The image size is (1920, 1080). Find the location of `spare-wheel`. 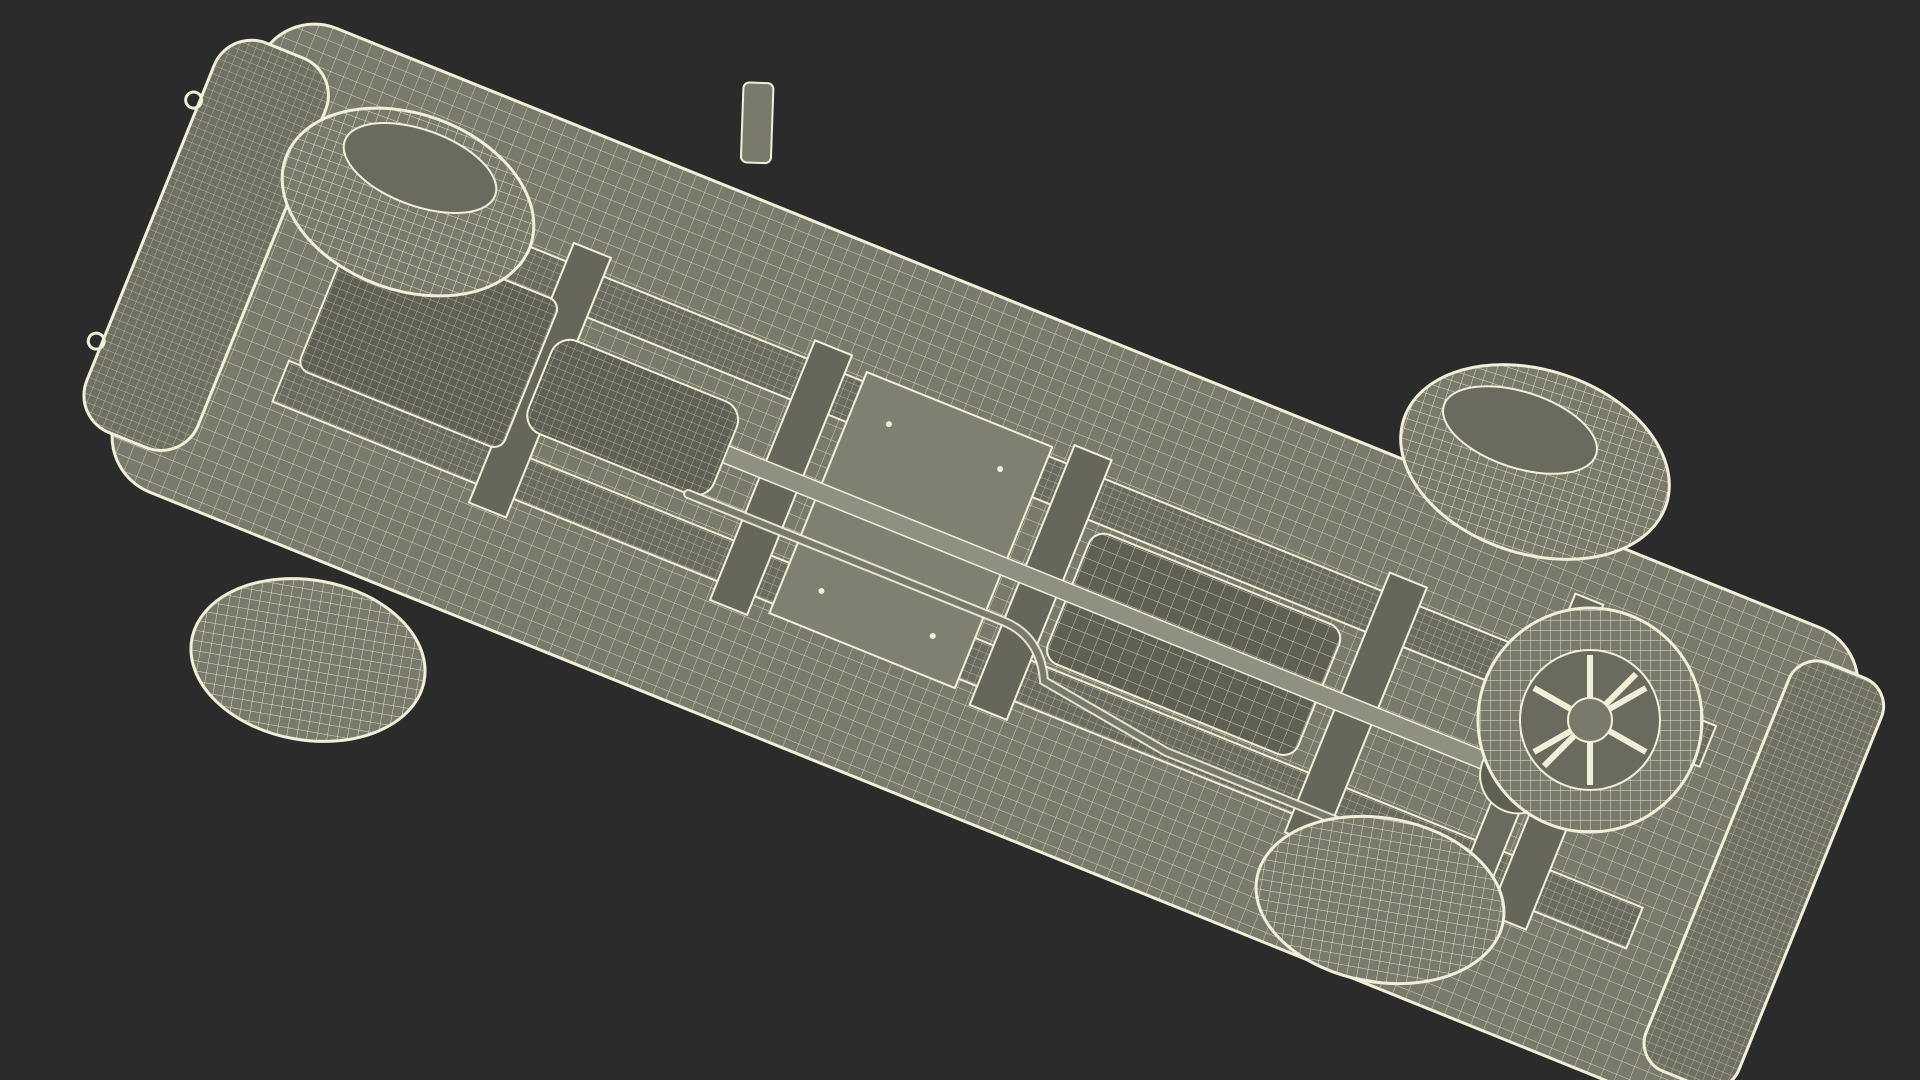

spare-wheel is located at coordinates (1590, 720).